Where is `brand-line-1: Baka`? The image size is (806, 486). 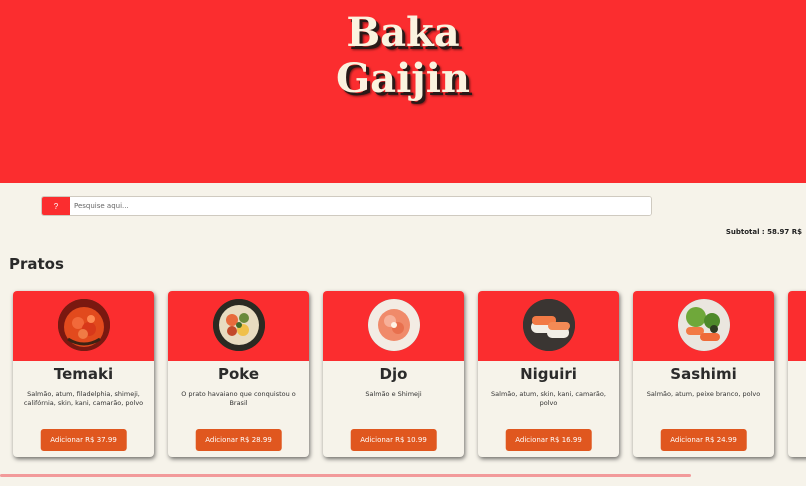
brand-line-1: Baka is located at coordinates (403, 32).